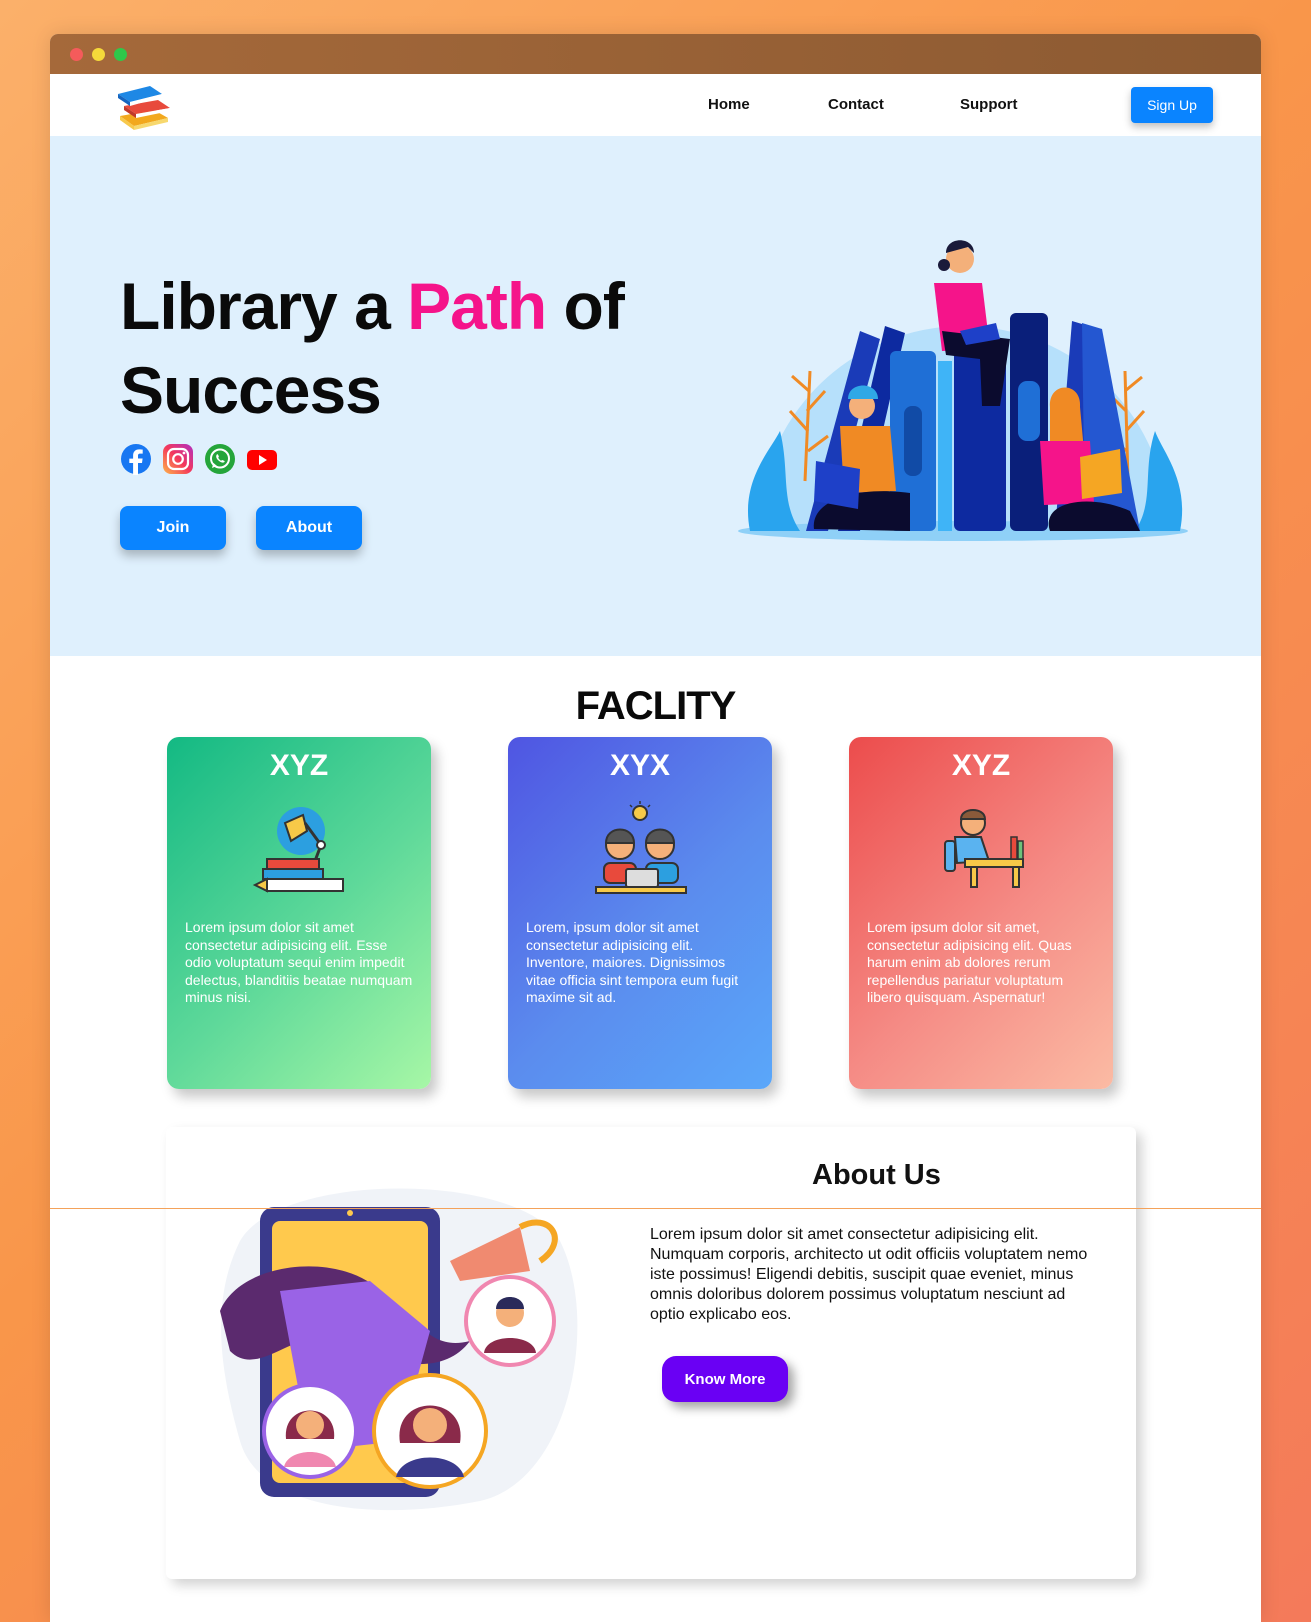  I want to click on minimize-window-button, so click(98, 54).